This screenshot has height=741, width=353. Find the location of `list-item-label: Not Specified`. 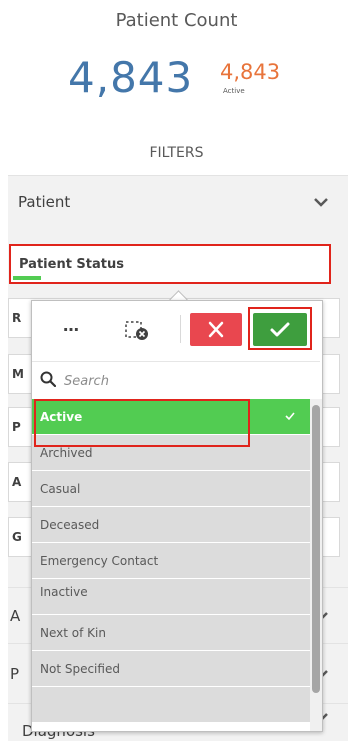

list-item-label: Not Specified is located at coordinates (80, 669).